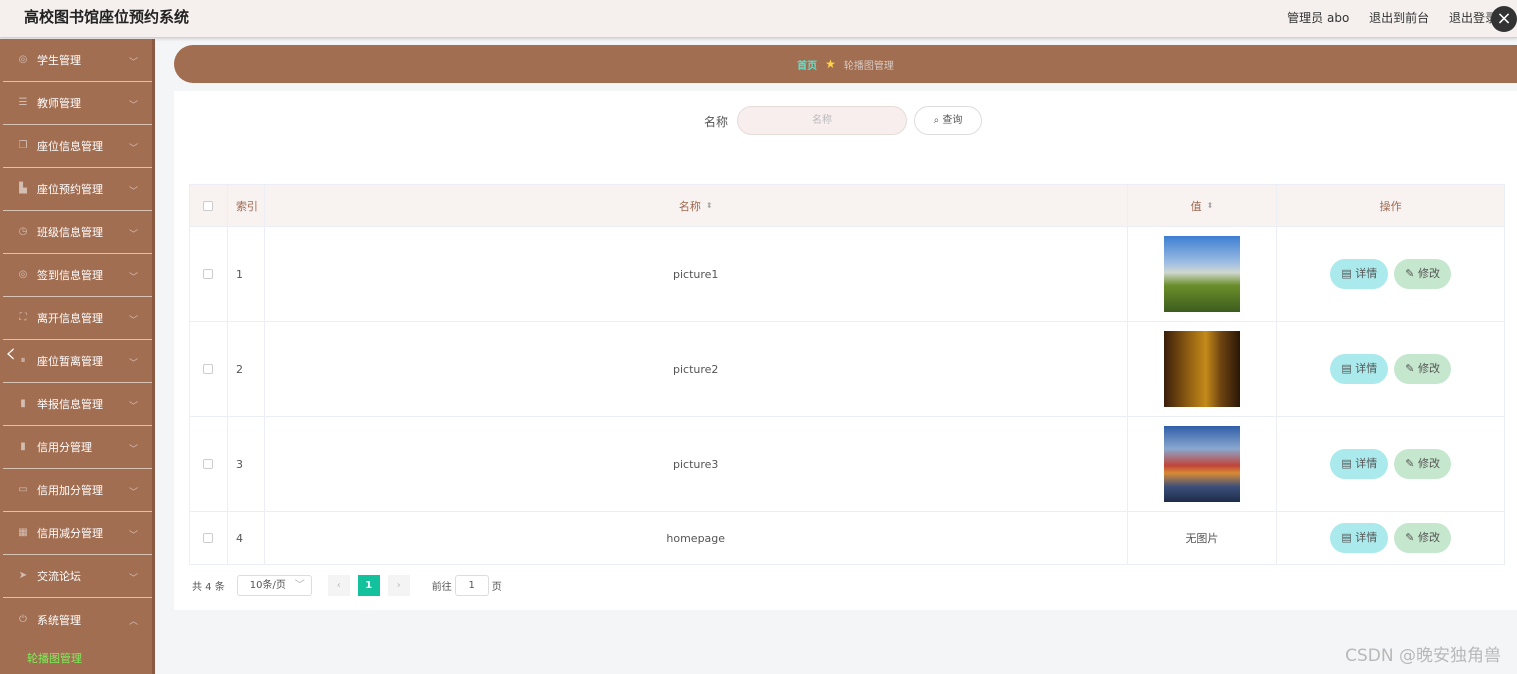  I want to click on table-row: 4 homepage 无图片 ▤ 详情 ✎ 修改, so click(847, 538).